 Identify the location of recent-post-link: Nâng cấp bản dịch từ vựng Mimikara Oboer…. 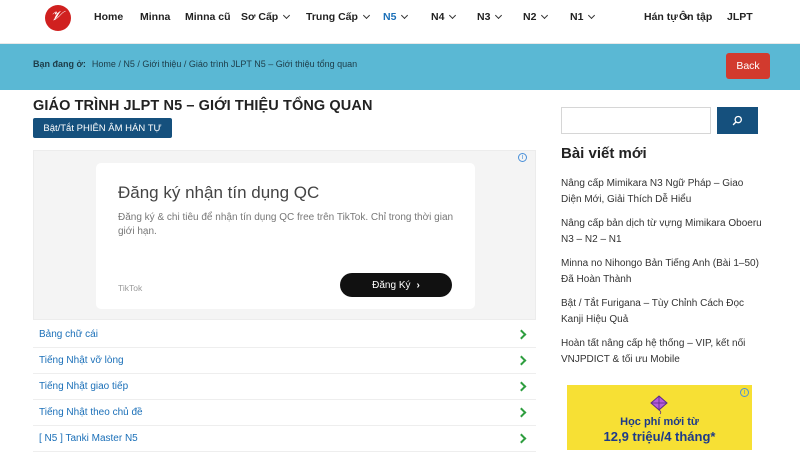
(663, 232).